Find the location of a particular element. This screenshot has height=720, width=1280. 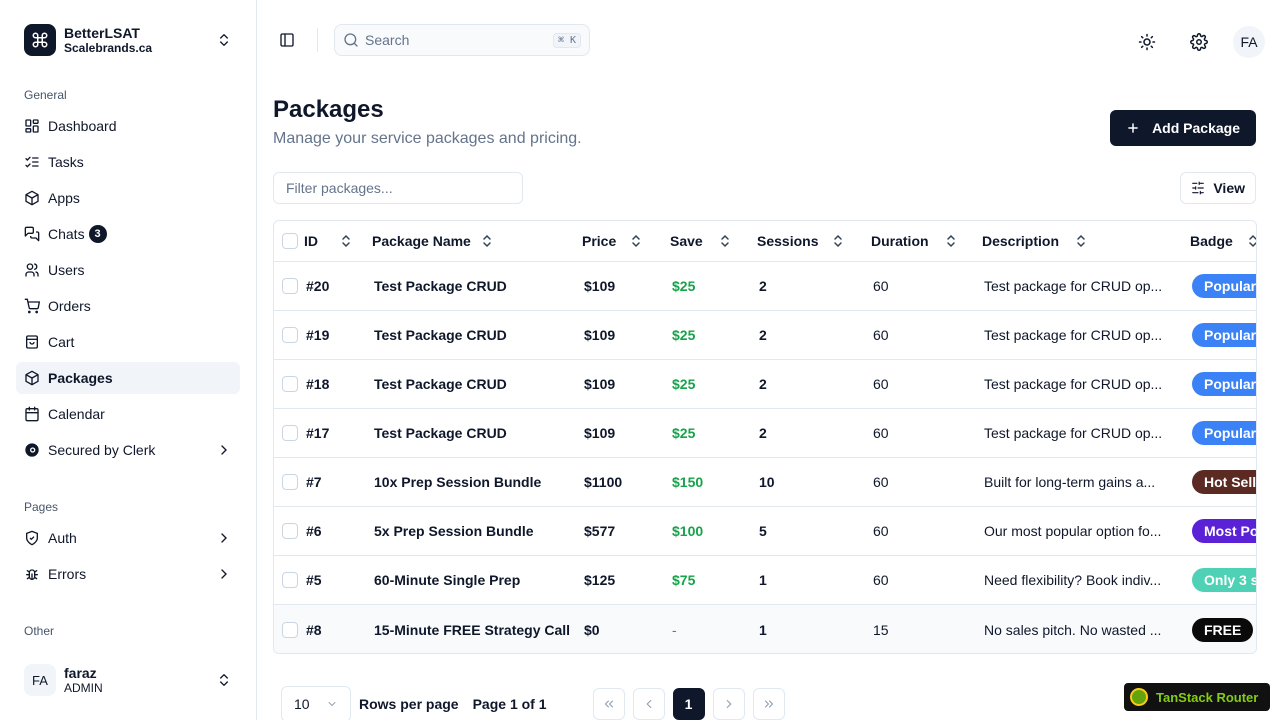

sidebar-item-packages: Packages is located at coordinates (128, 378).